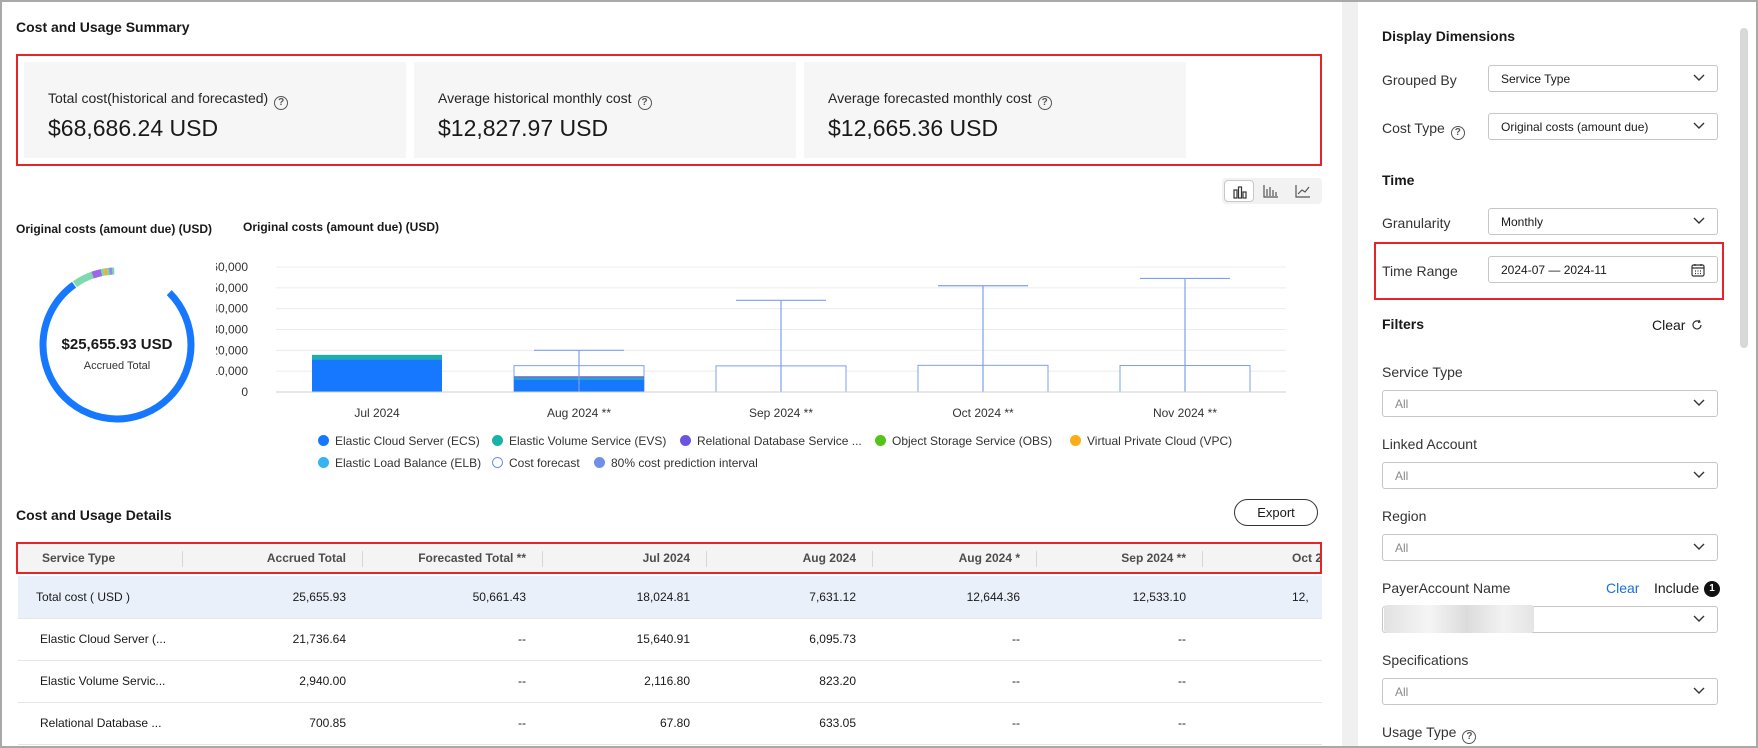 This screenshot has height=748, width=1758. I want to click on table-cell: 12,533.10, so click(1159, 597).